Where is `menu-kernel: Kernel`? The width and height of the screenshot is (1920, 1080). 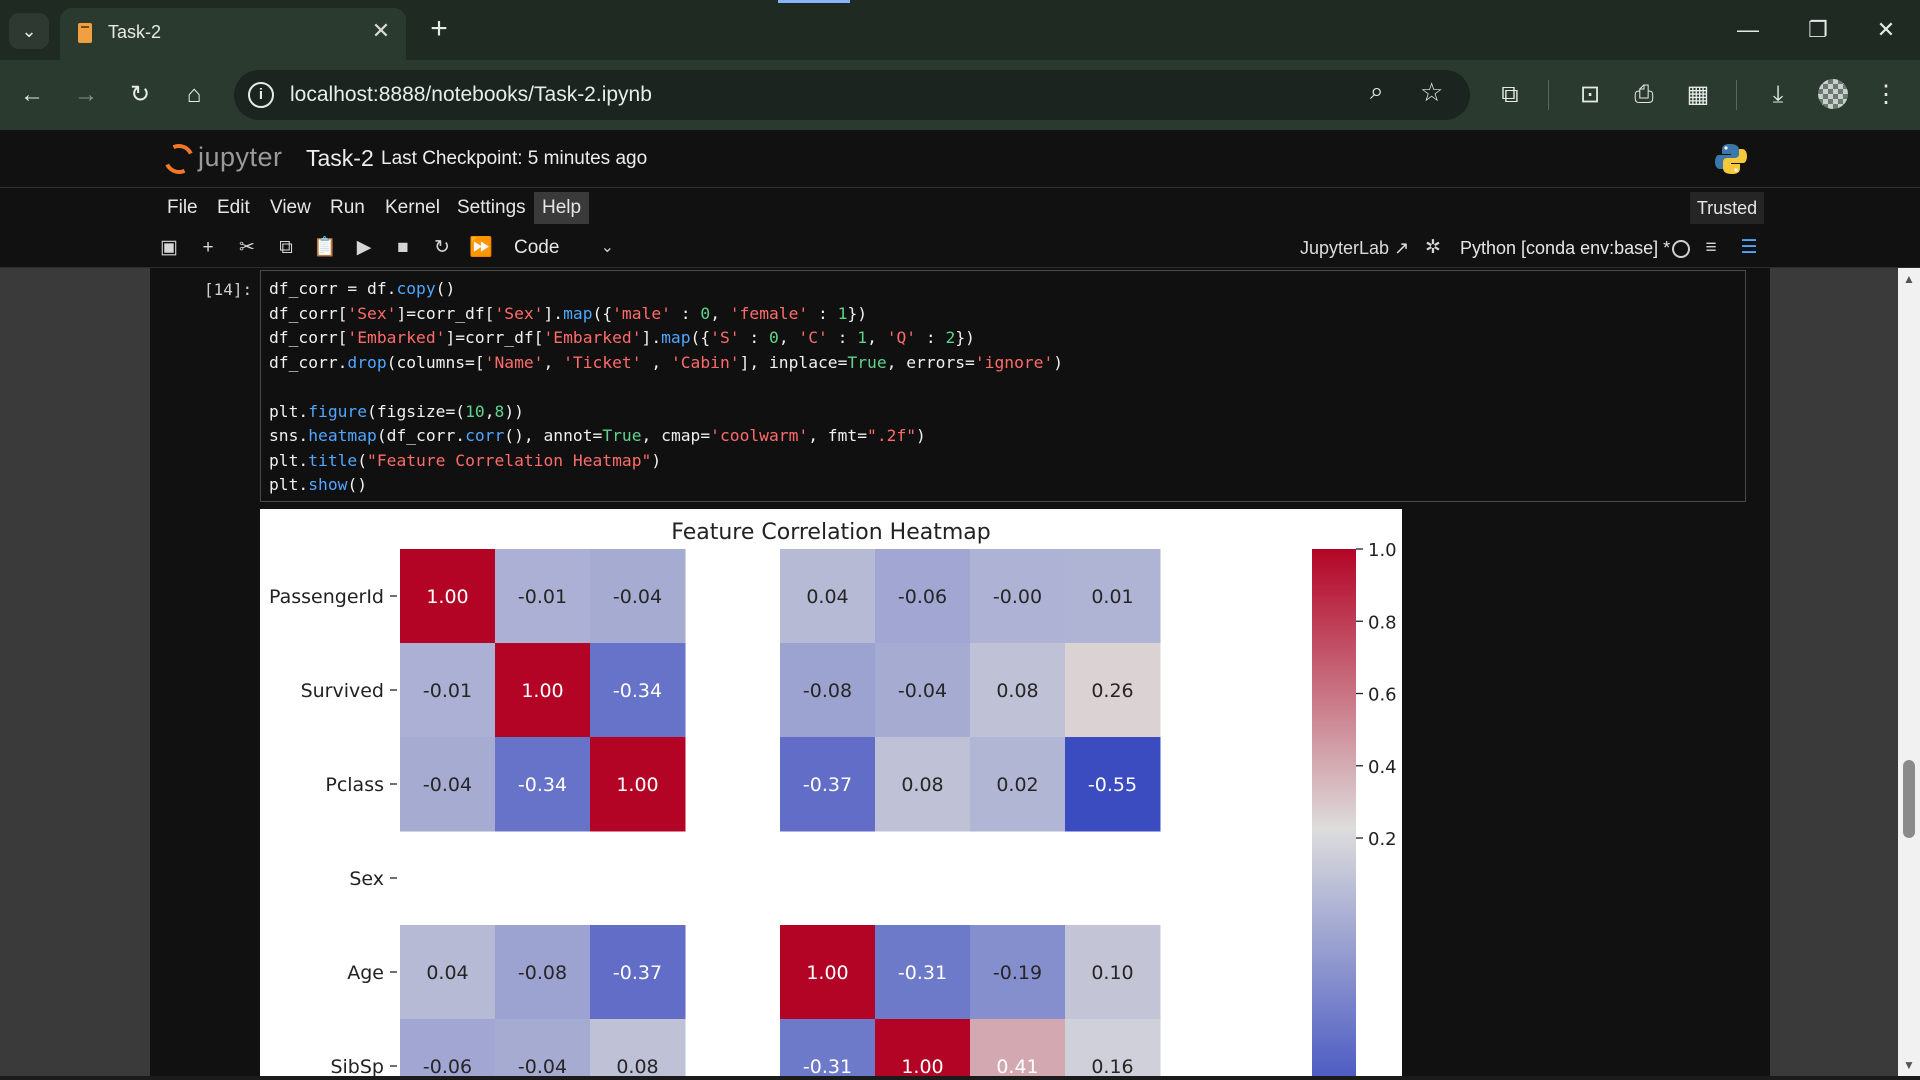
menu-kernel: Kernel is located at coordinates (412, 208).